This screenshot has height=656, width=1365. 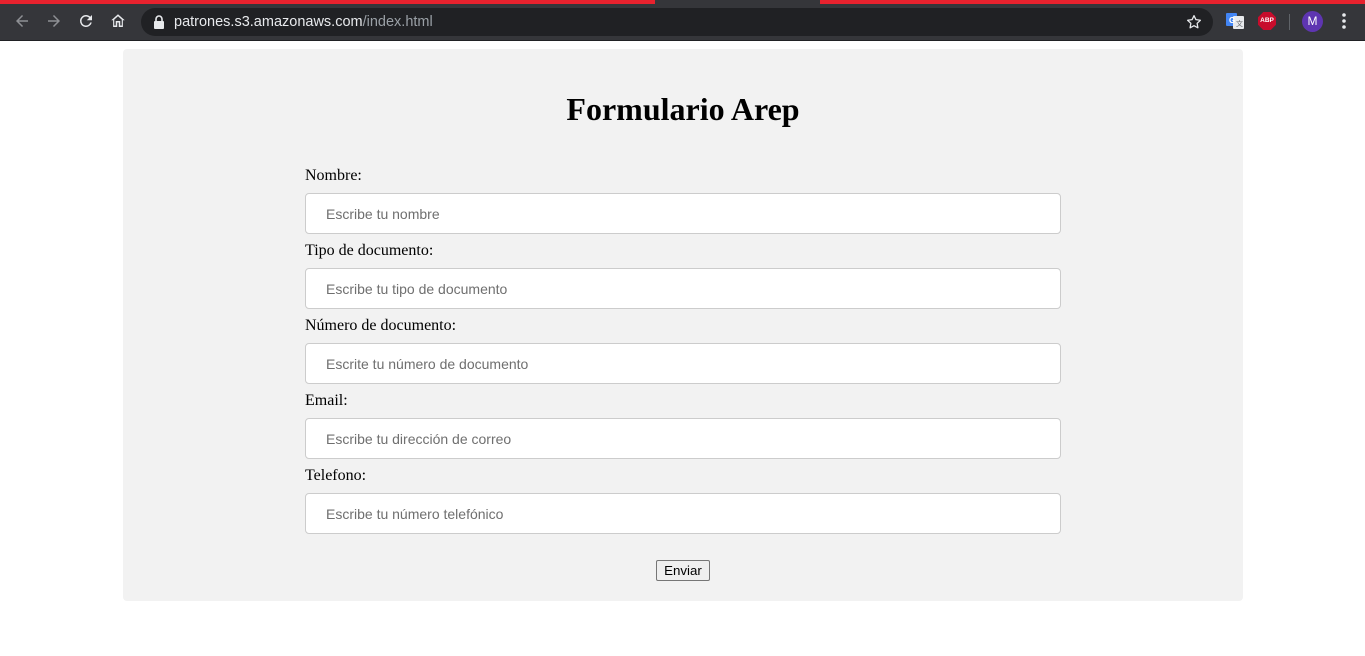 I want to click on adblock-plus-label: ABP, so click(x=1267, y=20).